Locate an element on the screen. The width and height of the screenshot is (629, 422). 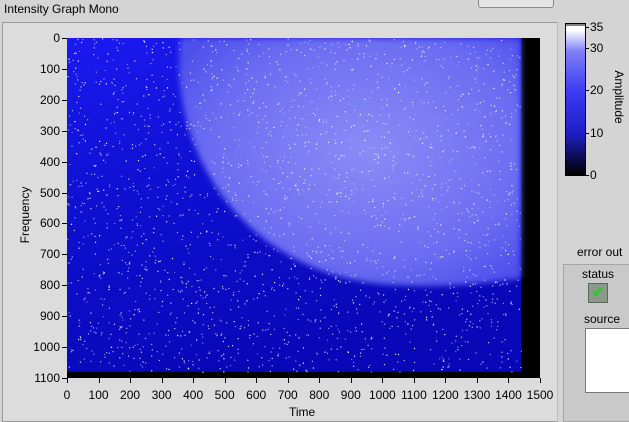
y-tick-label: 1000 is located at coordinates (46, 347).